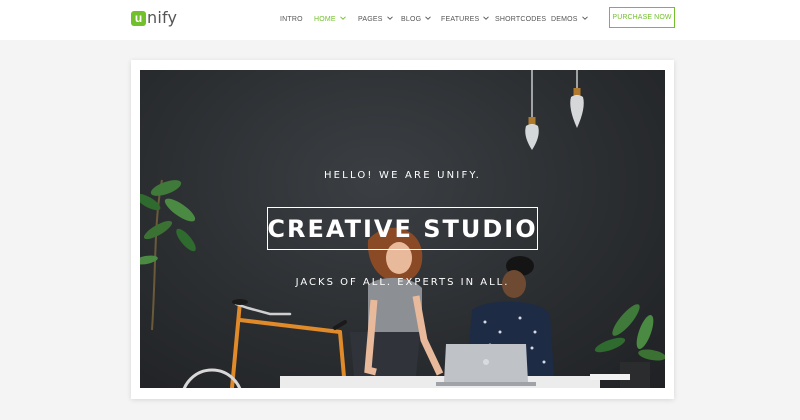  I want to click on nav-item-label: HOME, so click(325, 19).